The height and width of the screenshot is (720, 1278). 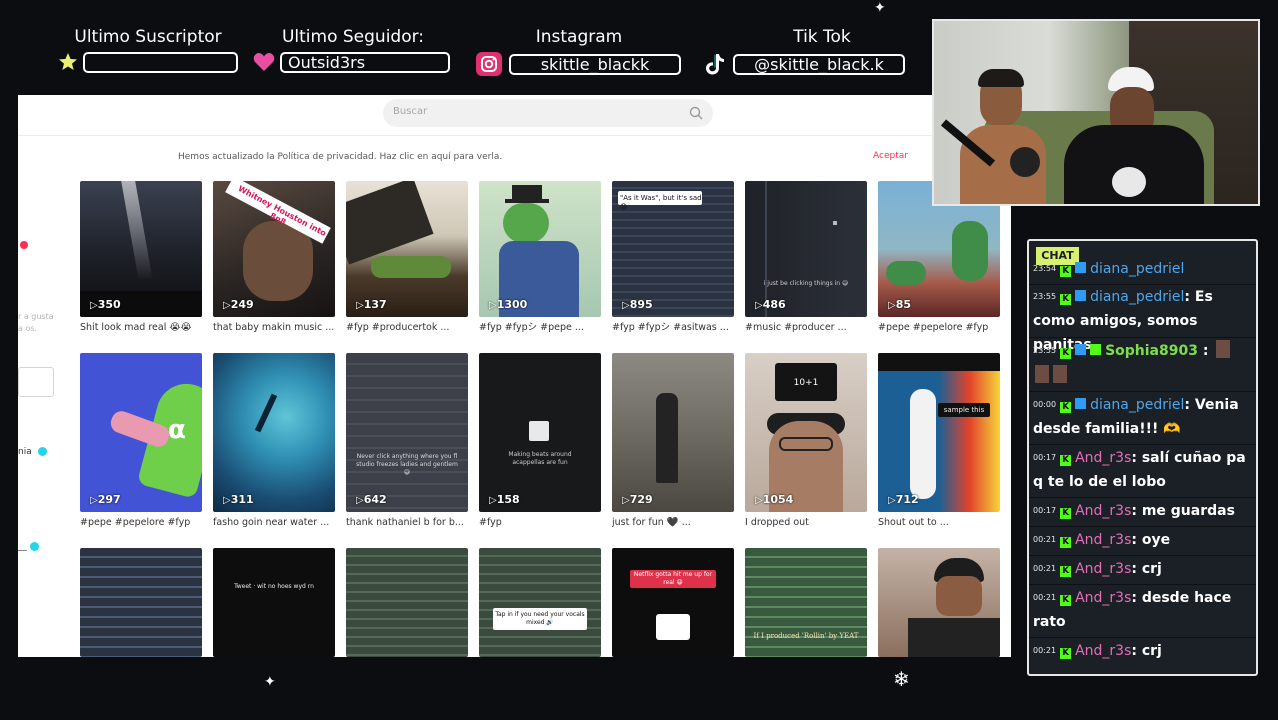 What do you see at coordinates (1143, 610) in the screenshot?
I see `chat-message: 00:21 K And_r3s: desde hace rato` at bounding box center [1143, 610].